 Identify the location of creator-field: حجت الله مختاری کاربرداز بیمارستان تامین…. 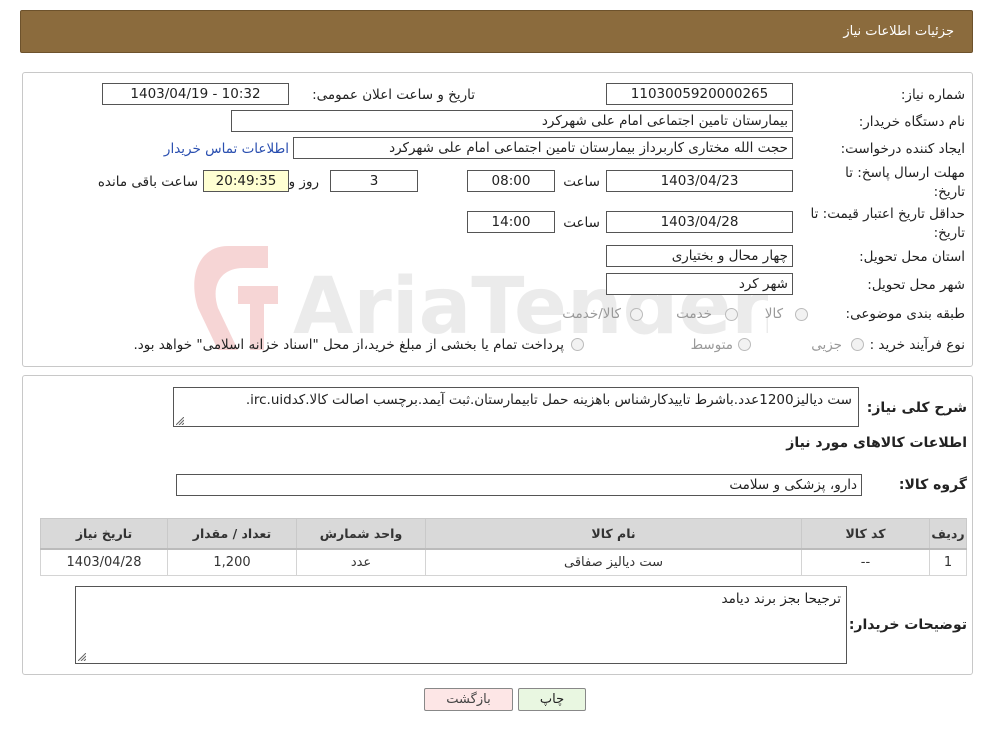
(543, 148).